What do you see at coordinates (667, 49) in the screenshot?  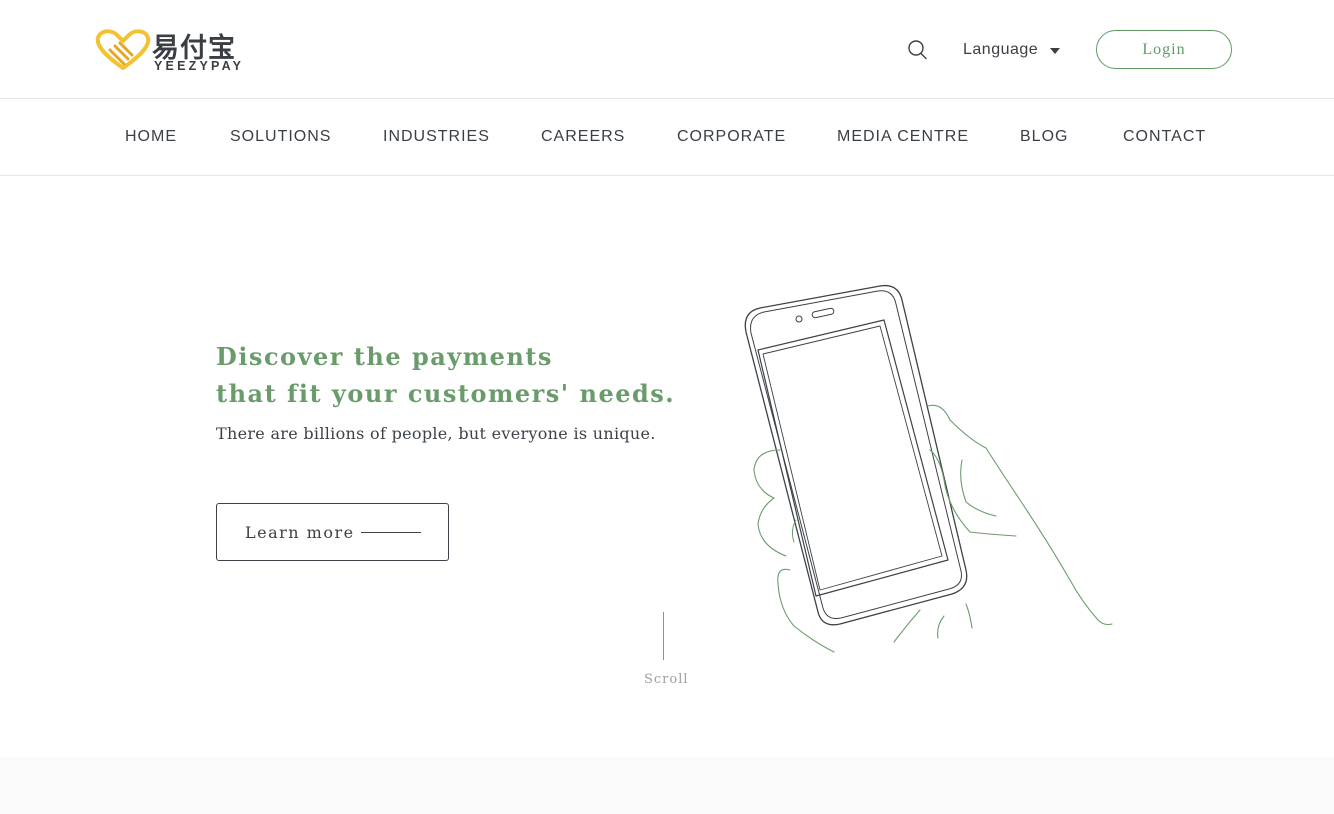 I see `top-header: 易付宝 YEEZYPAY Language Login` at bounding box center [667, 49].